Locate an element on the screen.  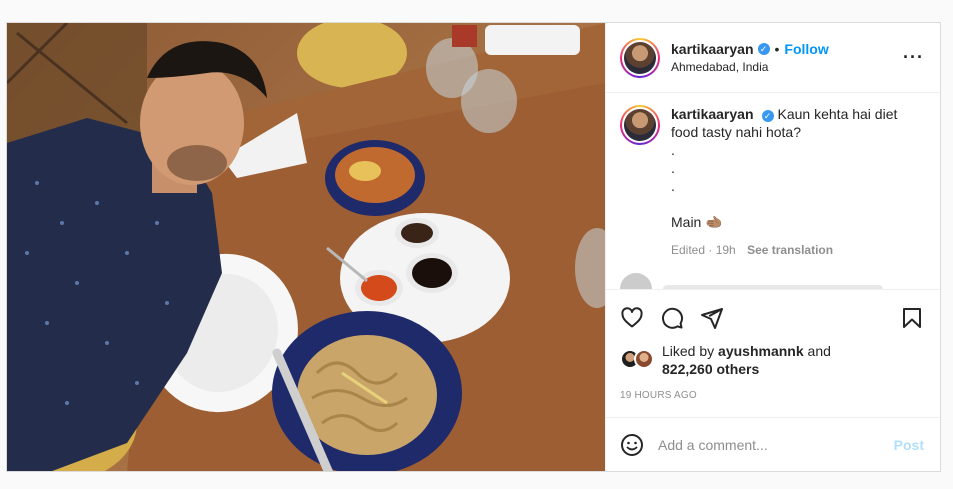
author-avatar is located at coordinates (640, 57).